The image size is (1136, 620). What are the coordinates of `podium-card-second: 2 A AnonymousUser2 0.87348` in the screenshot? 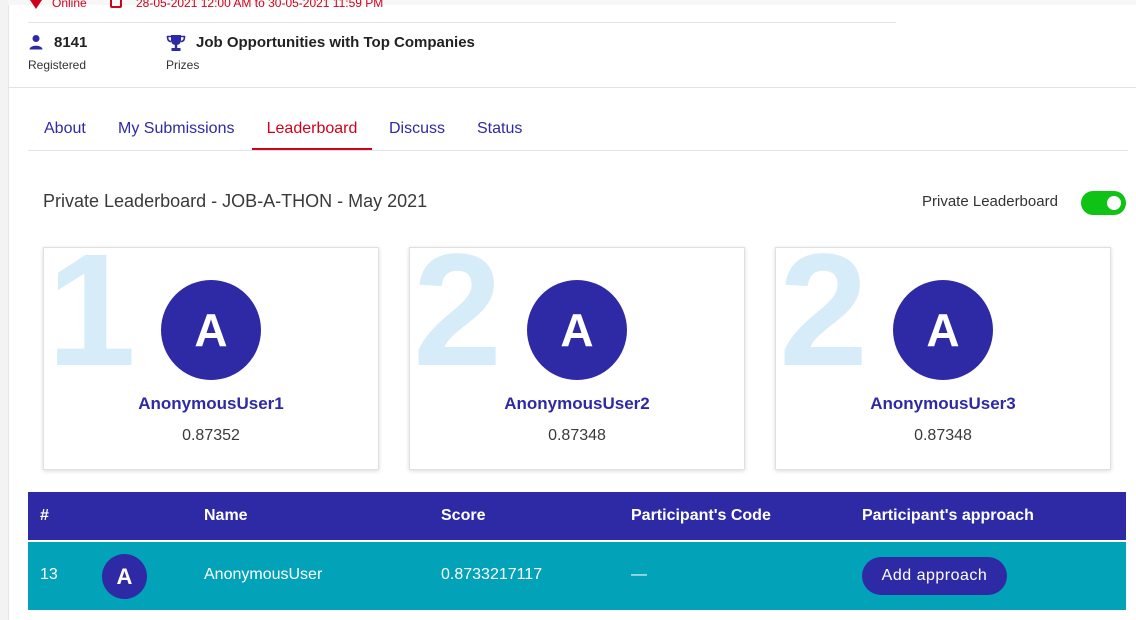 It's located at (577, 358).